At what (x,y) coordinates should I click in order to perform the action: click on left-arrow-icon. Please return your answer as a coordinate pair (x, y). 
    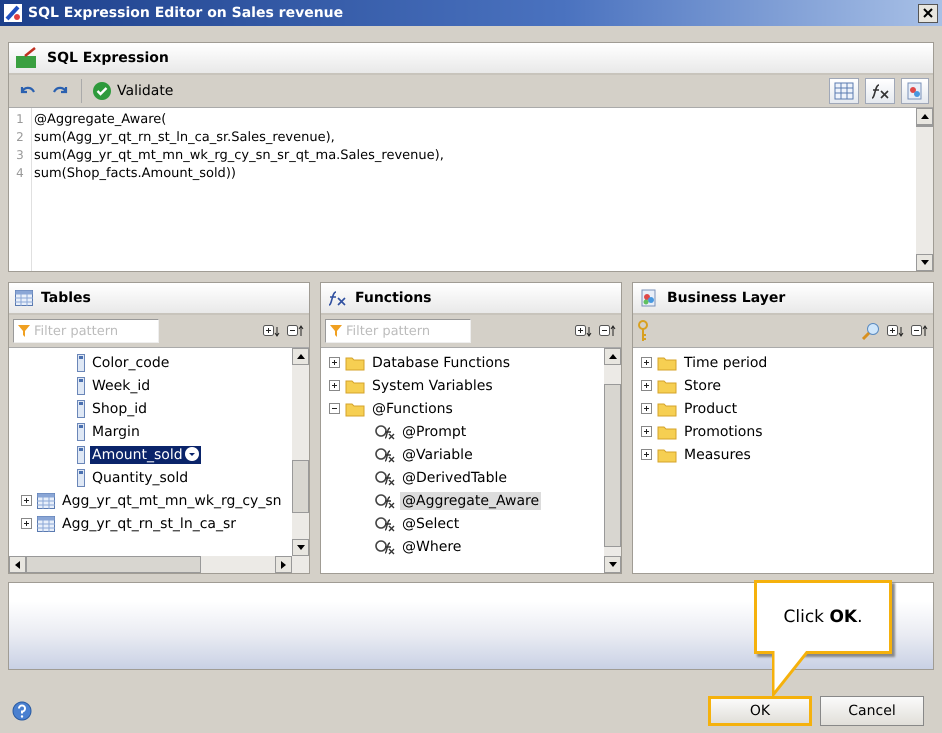
    Looking at the image, I should click on (17, 564).